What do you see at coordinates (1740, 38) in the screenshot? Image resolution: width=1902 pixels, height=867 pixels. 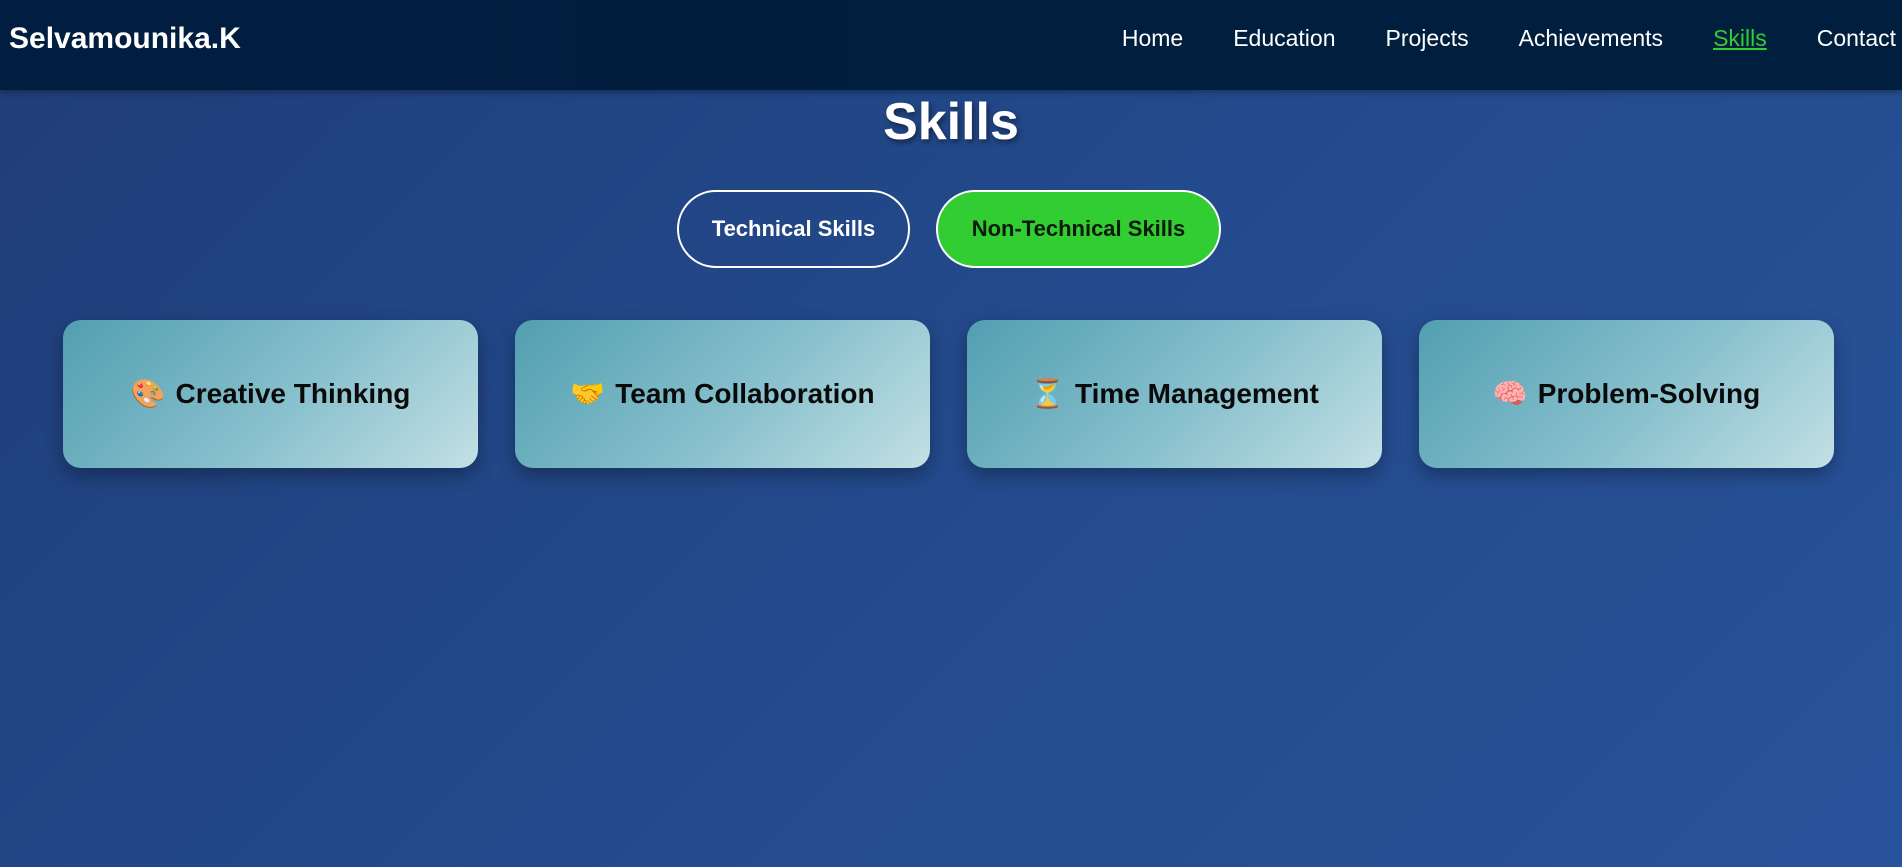 I see `nav-link-skills: Skills` at bounding box center [1740, 38].